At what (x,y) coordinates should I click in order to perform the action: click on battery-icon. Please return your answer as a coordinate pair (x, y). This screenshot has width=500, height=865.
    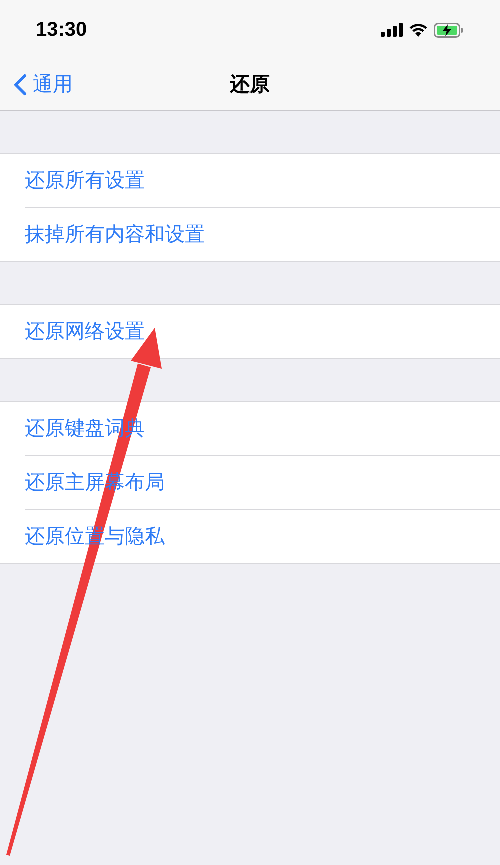
    Looking at the image, I should click on (449, 30).